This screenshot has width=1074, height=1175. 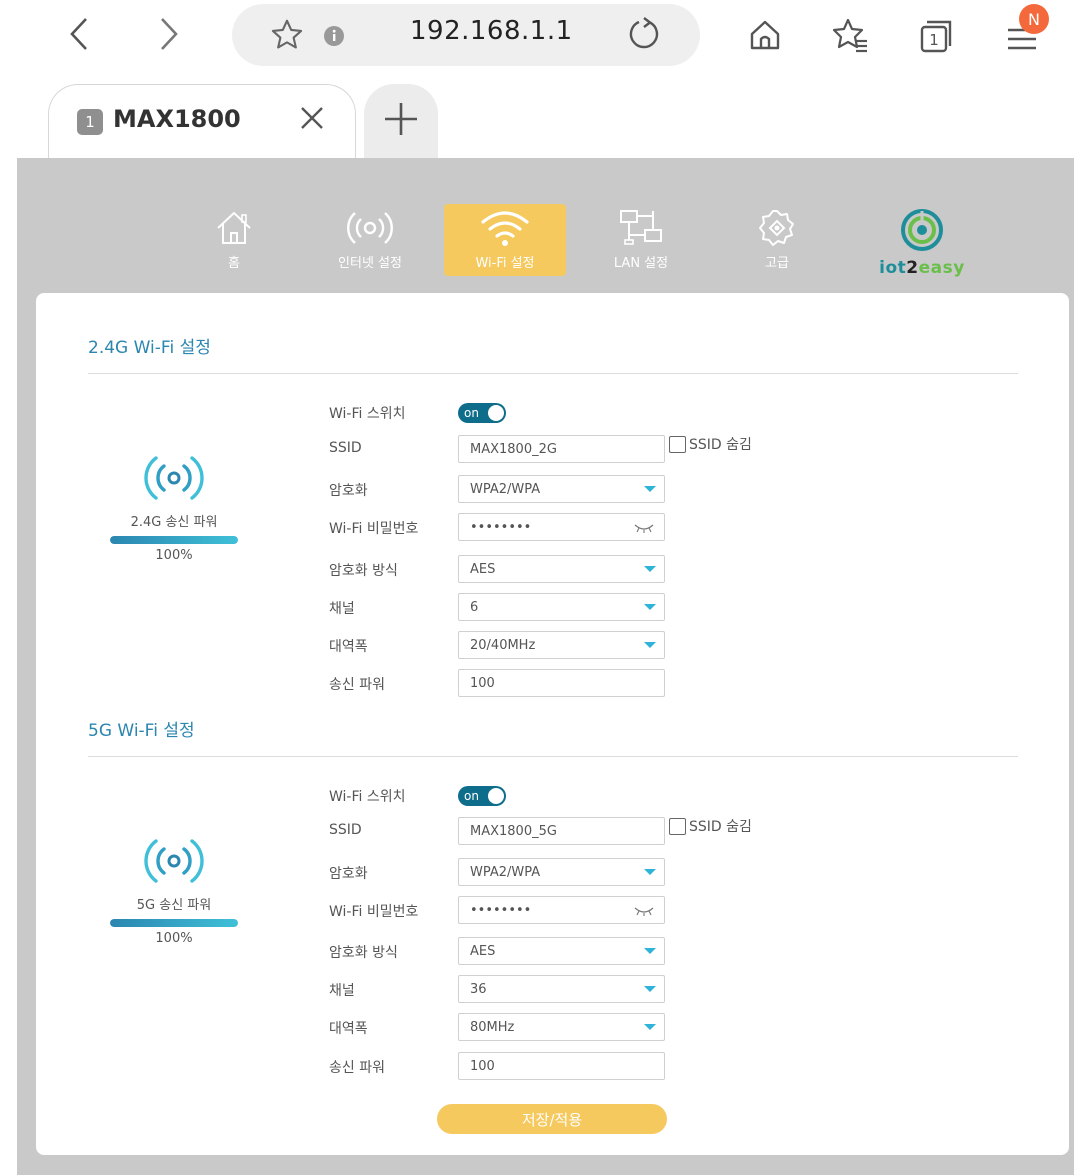 What do you see at coordinates (513, 831) in the screenshot?
I see `ssid-value-5g: MAX1800_5G` at bounding box center [513, 831].